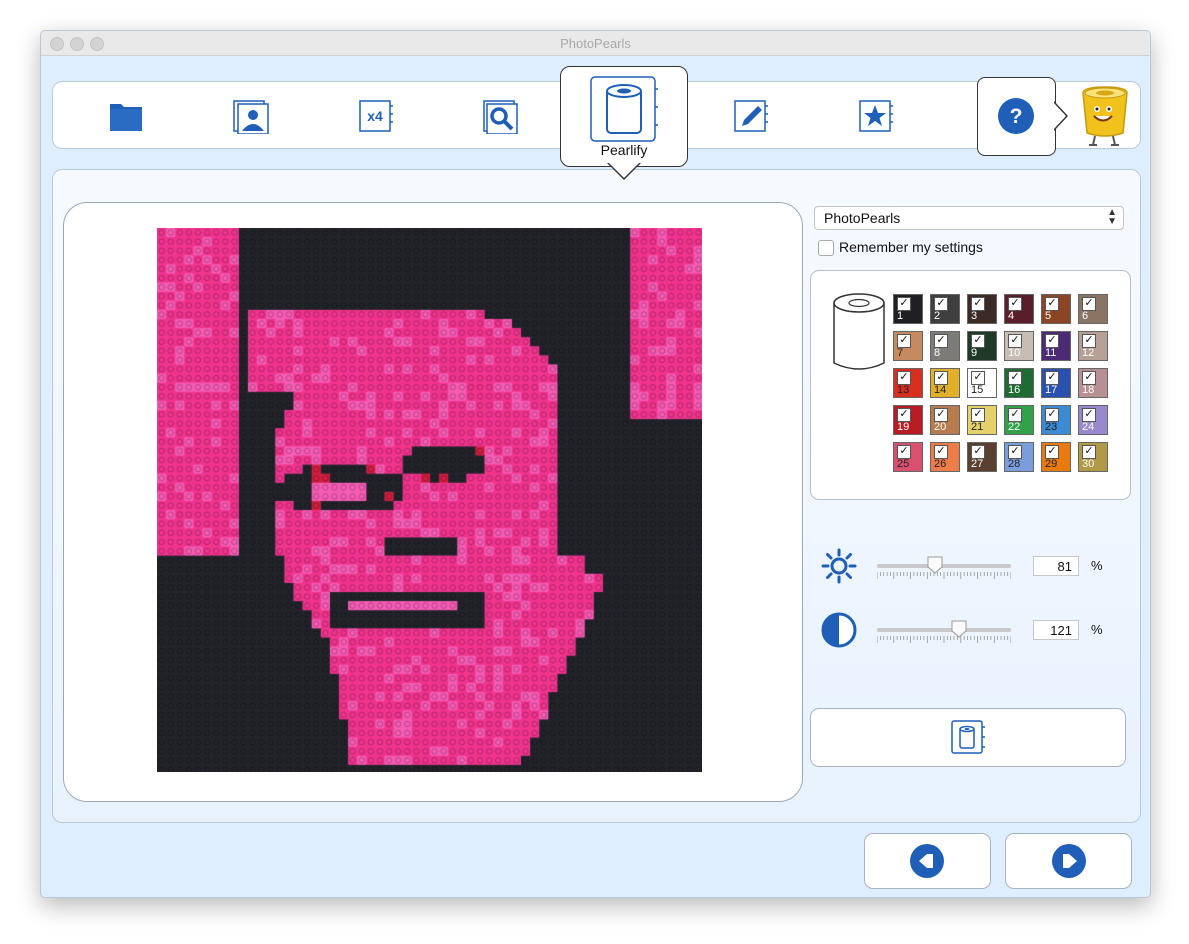 This screenshot has width=1189, height=944. Describe the element at coordinates (624, 116) in the screenshot. I see `tab-pearlify: Pearlify` at that location.